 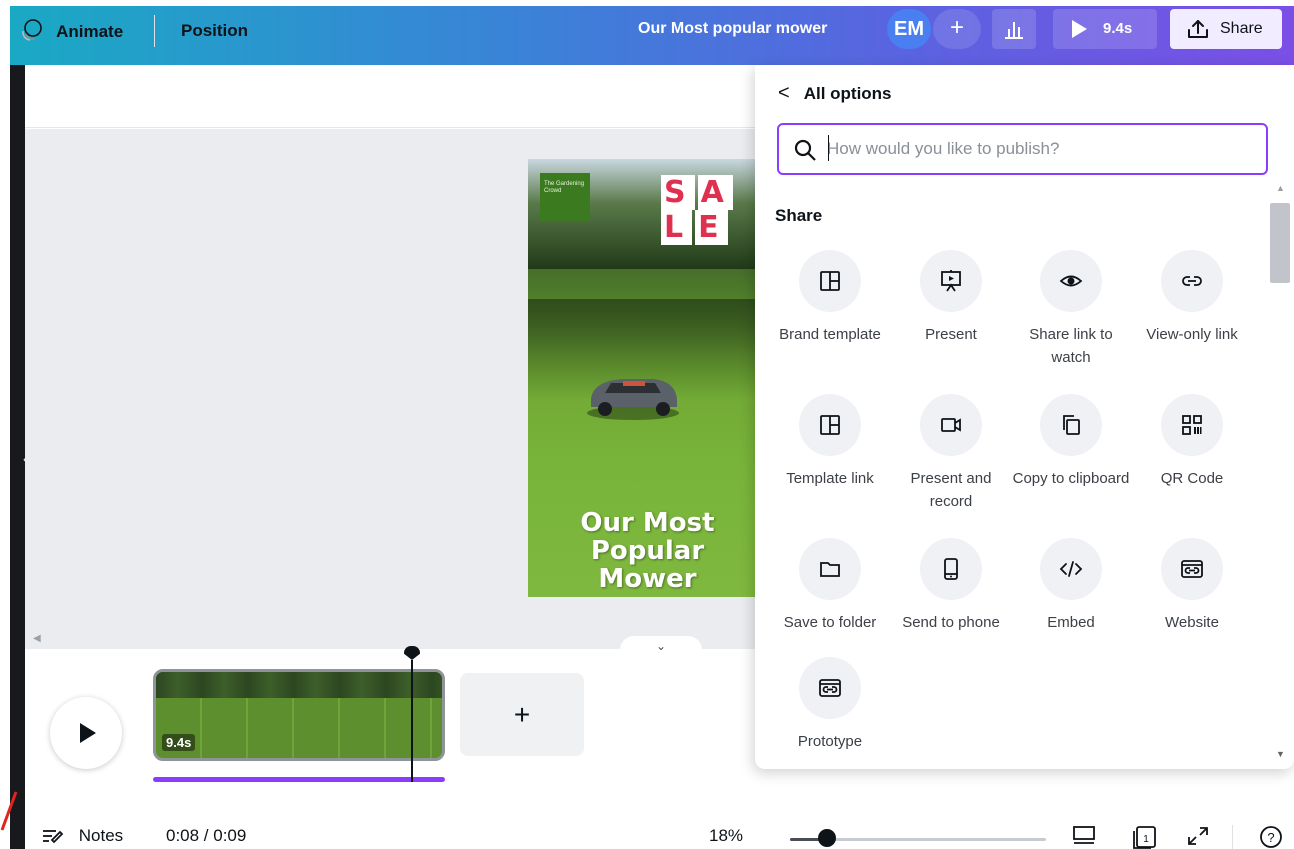 What do you see at coordinates (711, 227) in the screenshot?
I see `sale-letter: E` at bounding box center [711, 227].